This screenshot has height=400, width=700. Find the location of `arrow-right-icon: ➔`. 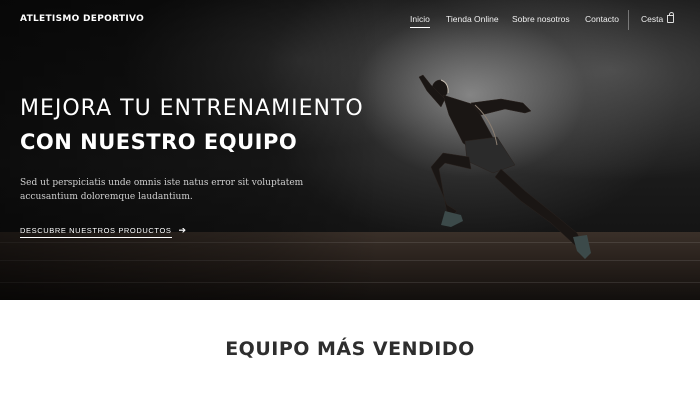

arrow-right-icon: ➔ is located at coordinates (182, 230).